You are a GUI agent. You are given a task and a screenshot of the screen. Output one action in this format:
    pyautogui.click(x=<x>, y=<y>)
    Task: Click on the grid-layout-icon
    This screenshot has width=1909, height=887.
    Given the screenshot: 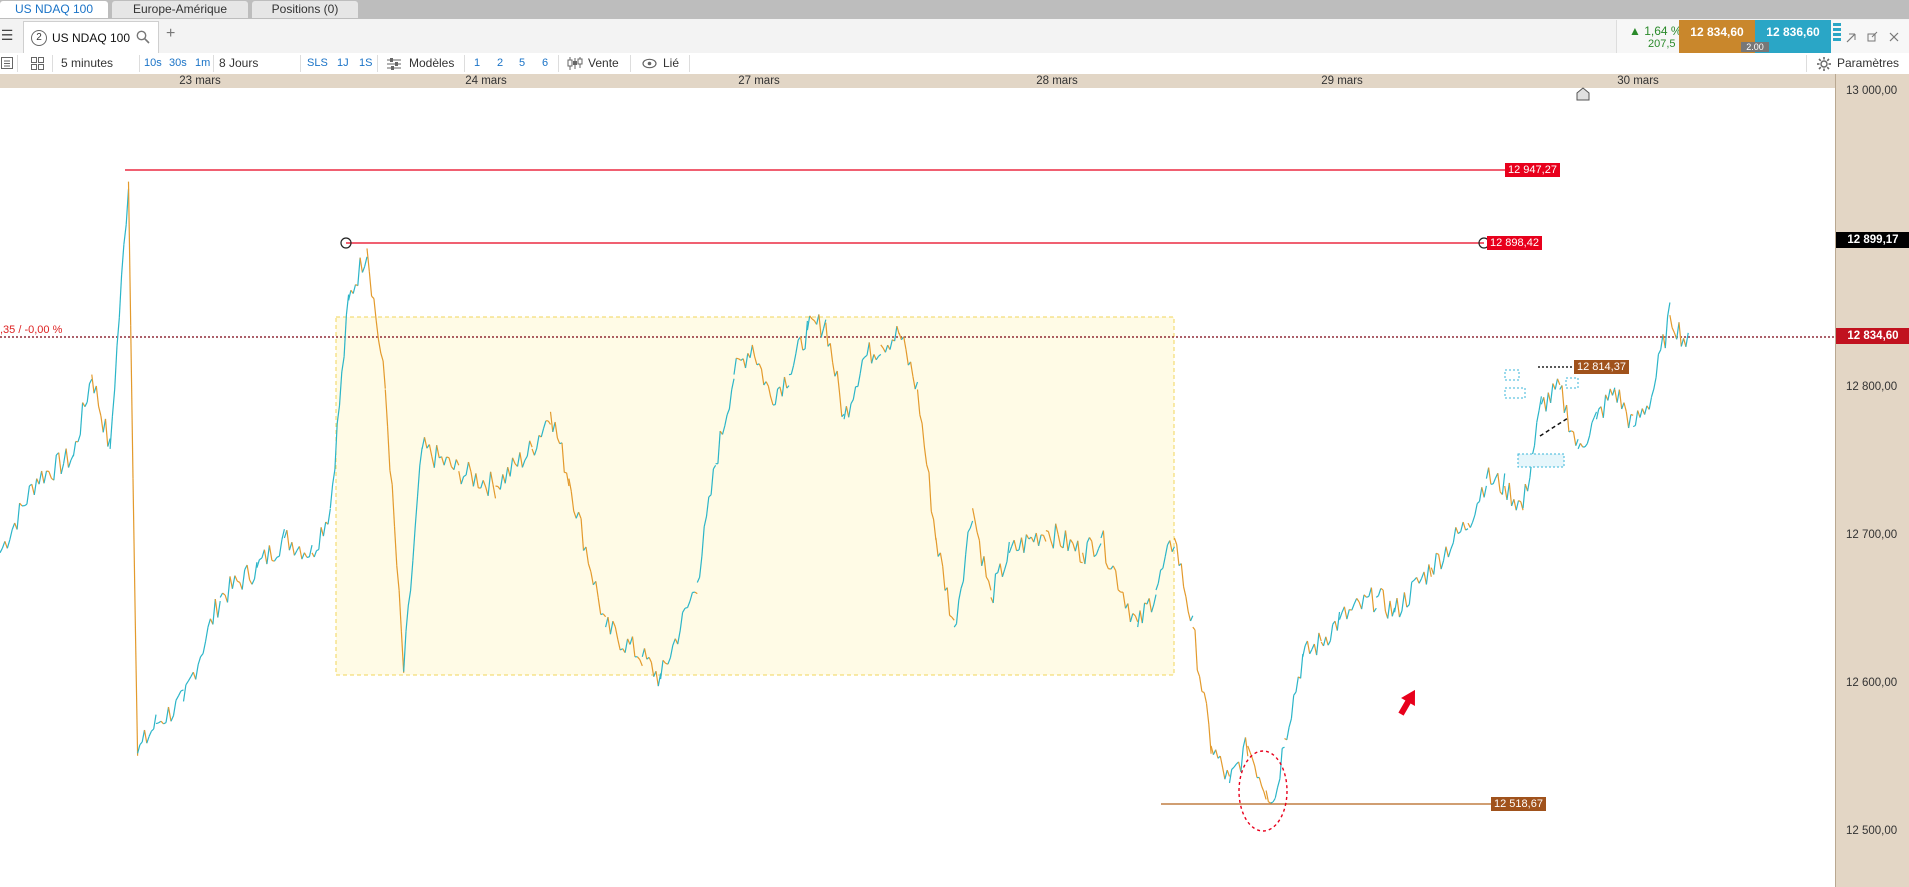 What is the action you would take?
    pyautogui.click(x=38, y=63)
    